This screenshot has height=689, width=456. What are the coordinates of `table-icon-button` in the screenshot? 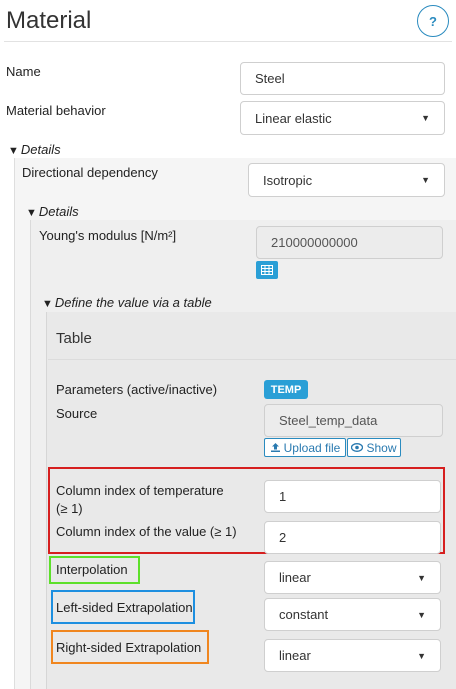 It's located at (267, 270).